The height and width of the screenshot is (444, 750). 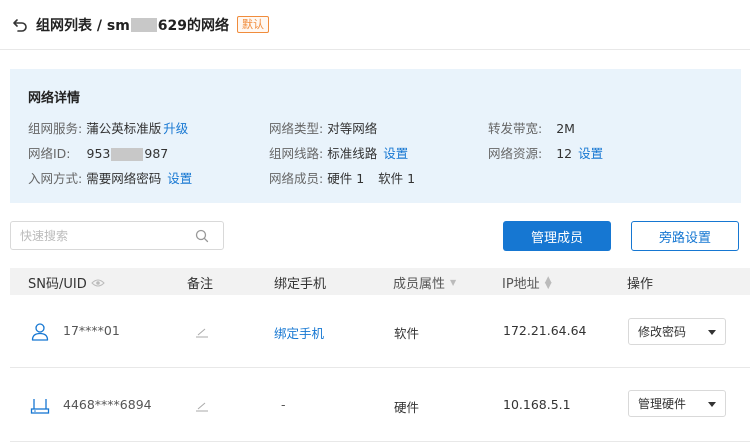 I want to click on breadcrumb-suffix: 629的网络, so click(x=193, y=25).